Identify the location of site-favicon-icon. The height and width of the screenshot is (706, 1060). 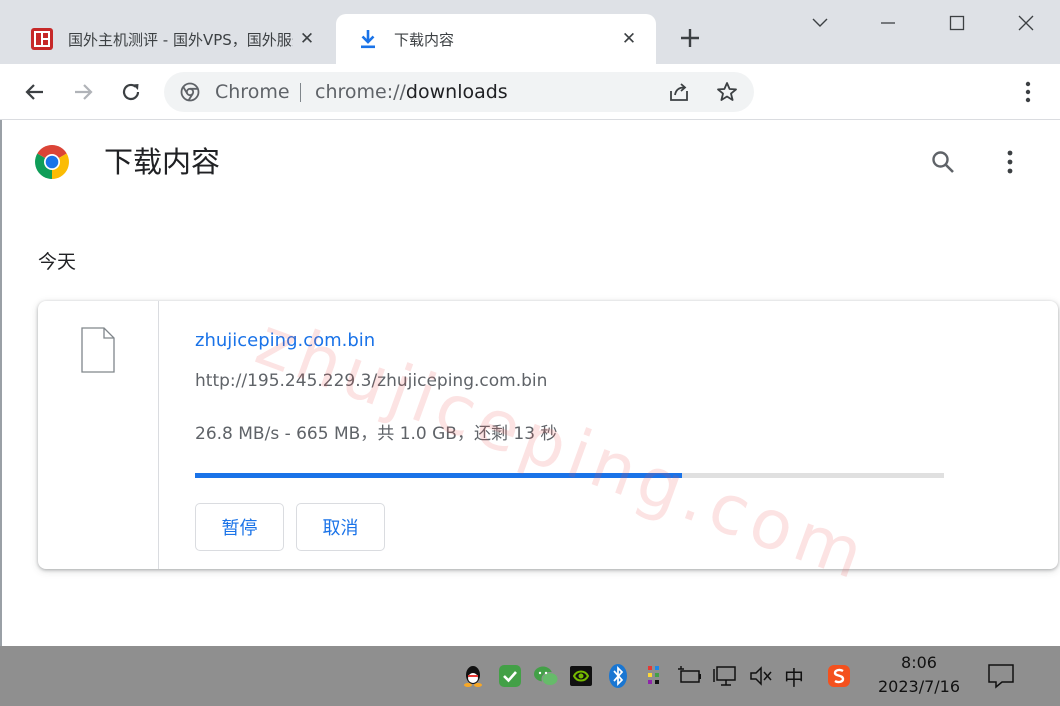
(42, 39).